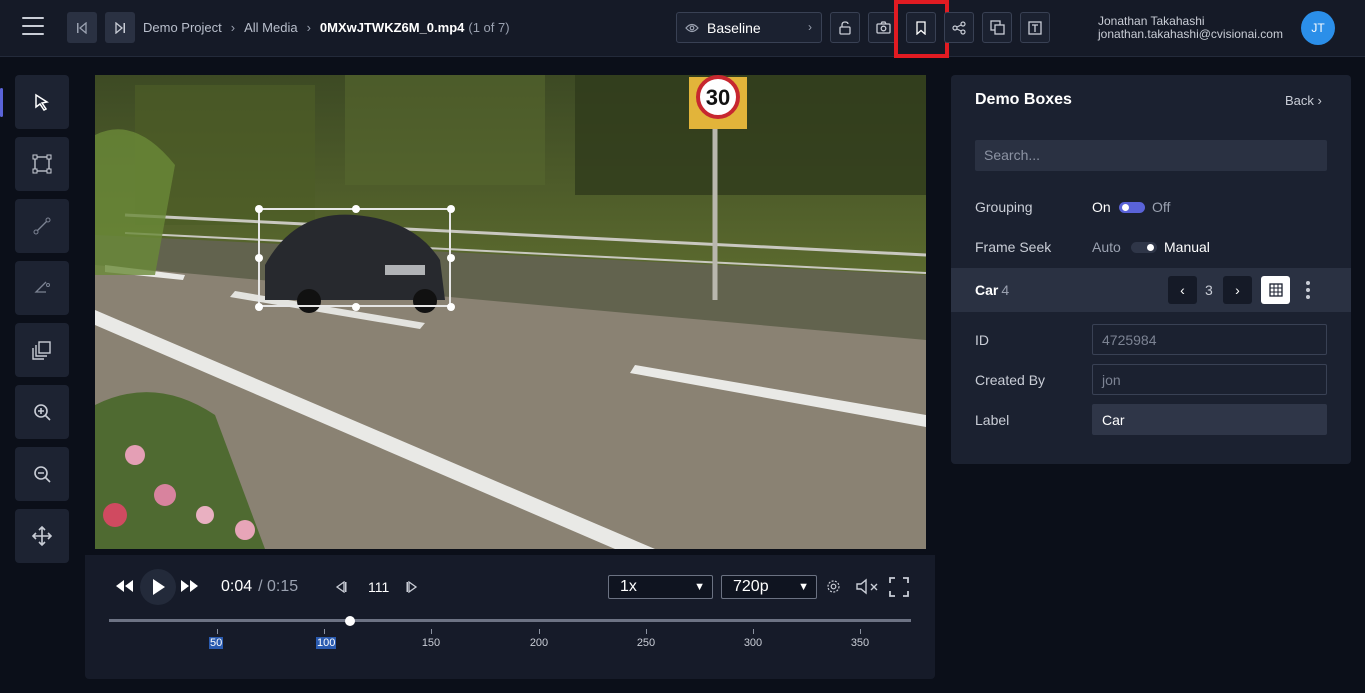 The image size is (1365, 693). I want to click on fast-forward-button, so click(190, 588).